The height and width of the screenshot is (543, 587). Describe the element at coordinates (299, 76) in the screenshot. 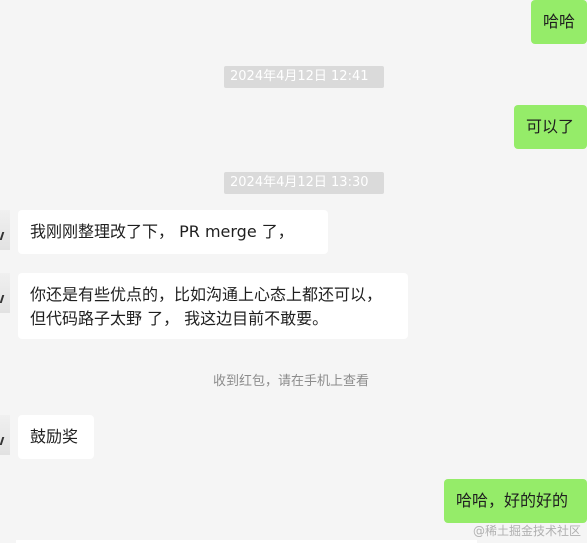

I see `timestamp-text: 2024年4月12日 12:41` at that location.